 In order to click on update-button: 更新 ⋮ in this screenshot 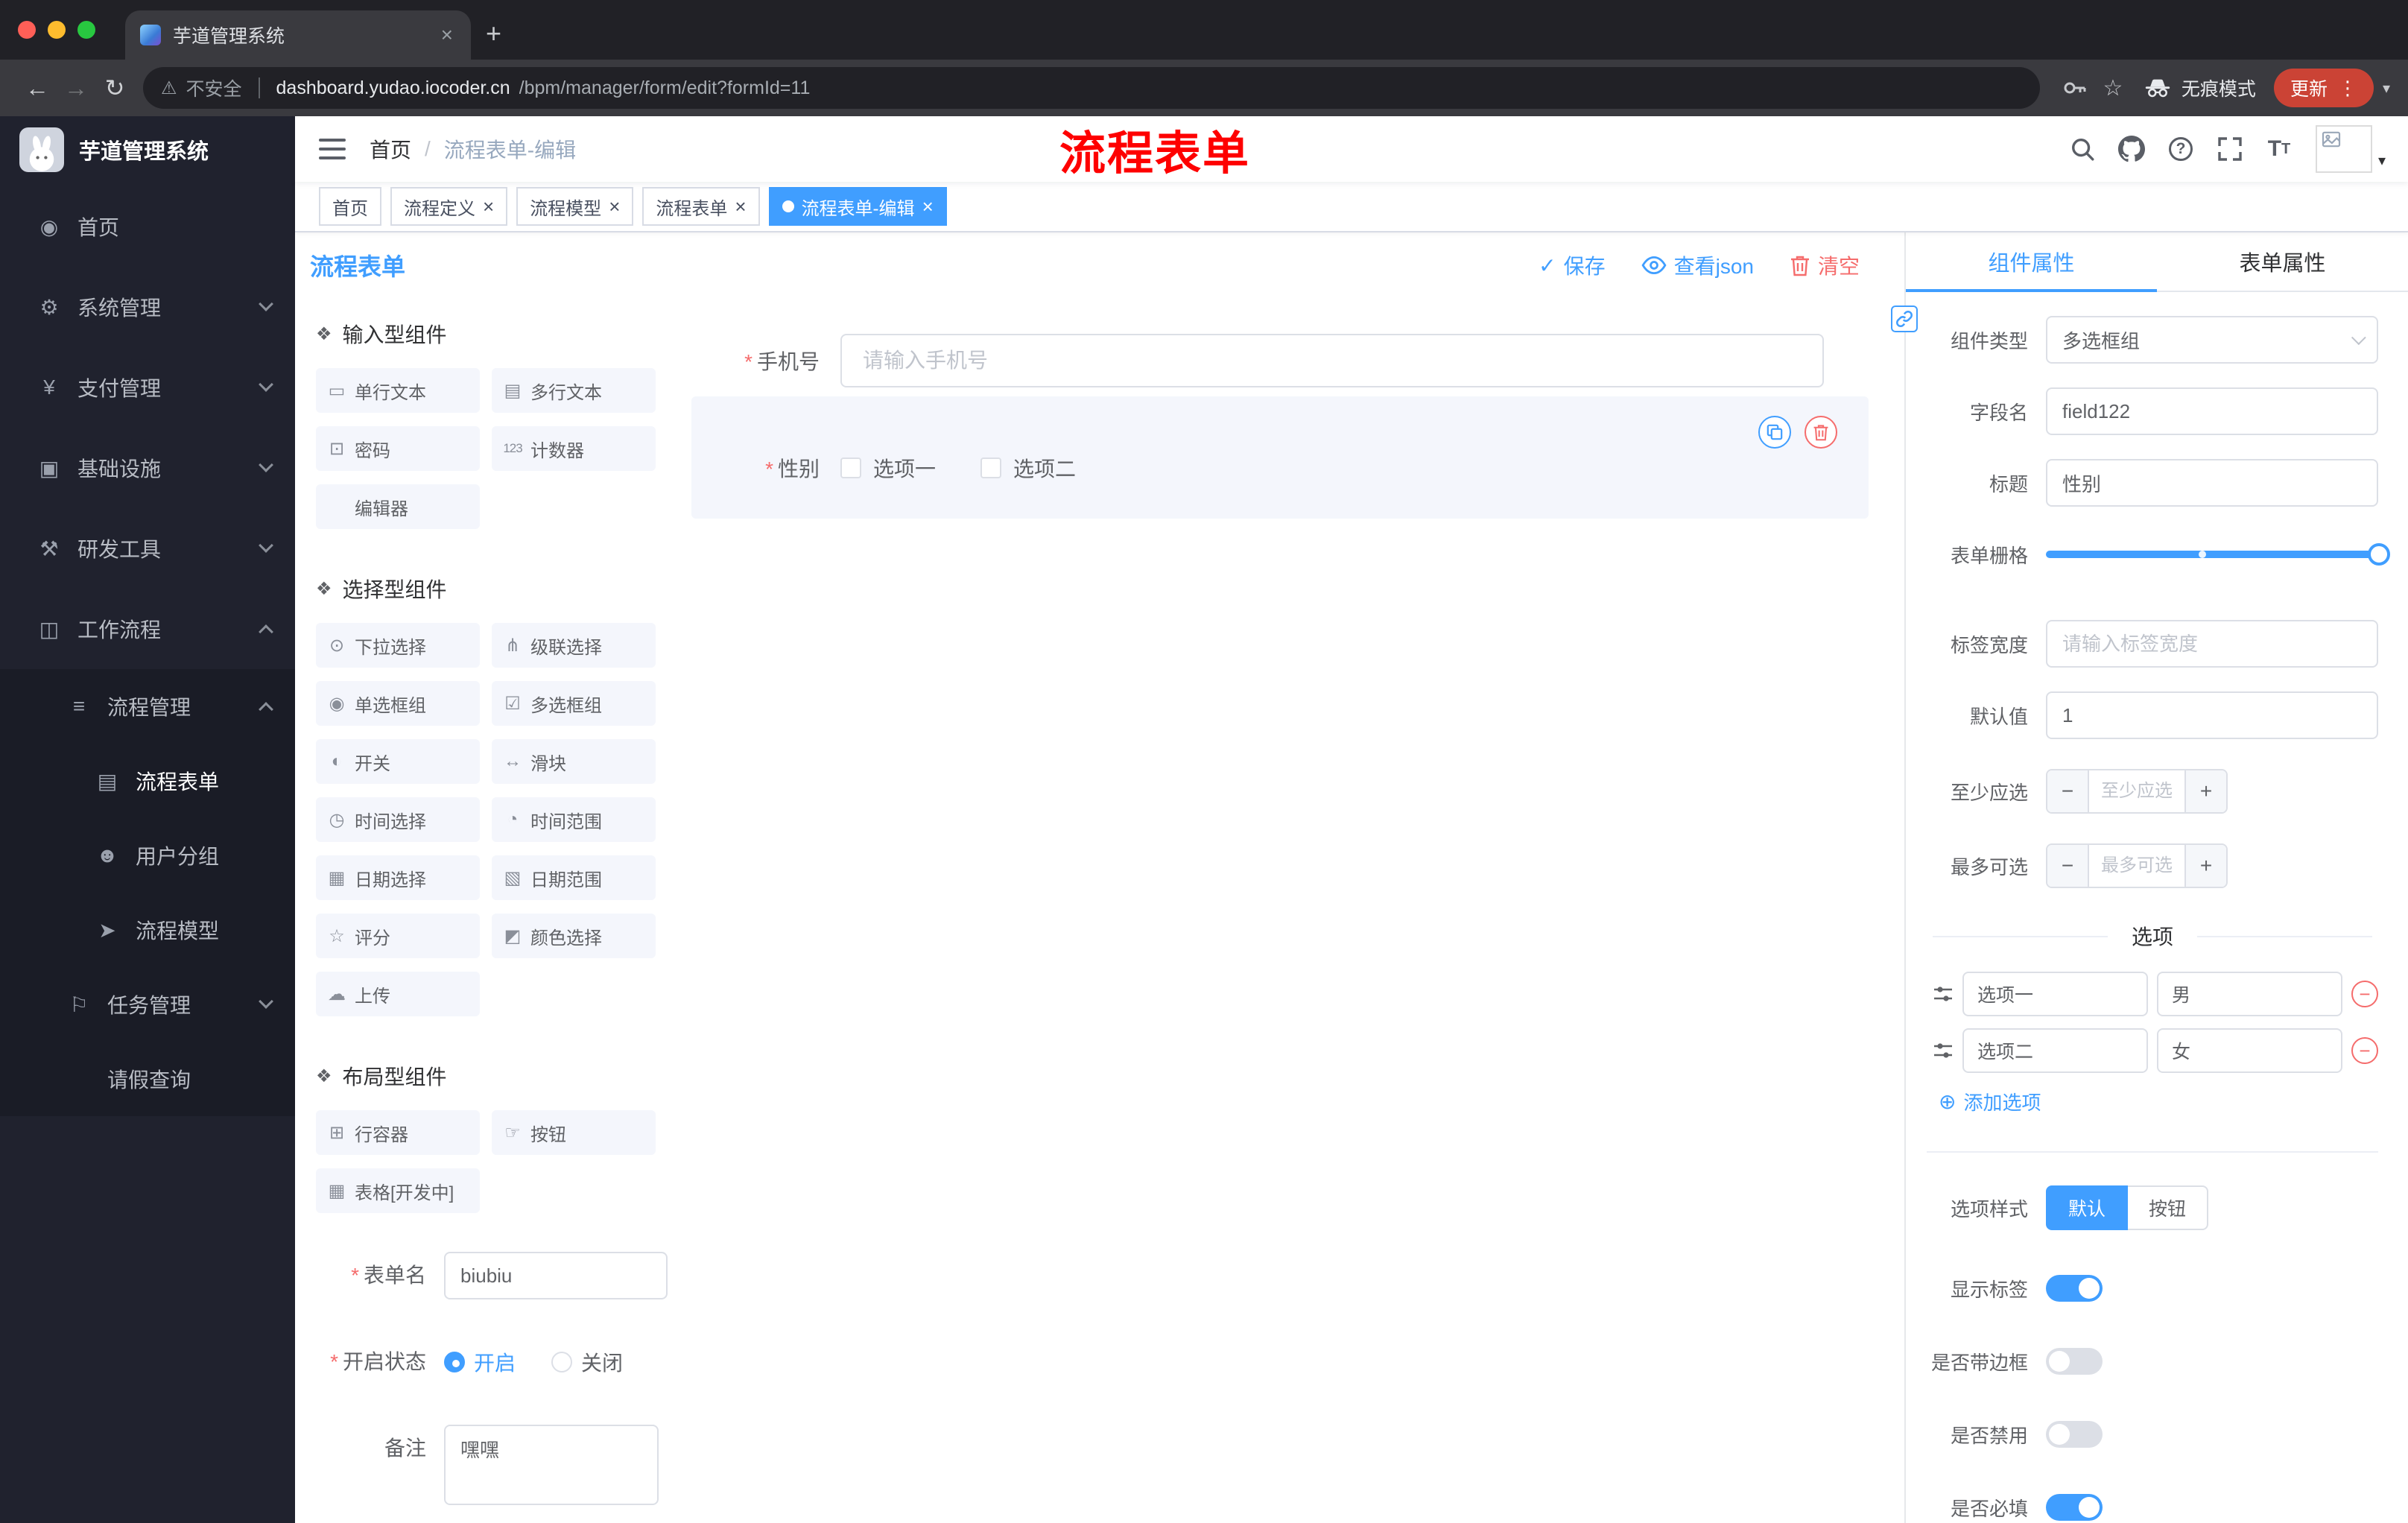, I will do `click(2323, 88)`.